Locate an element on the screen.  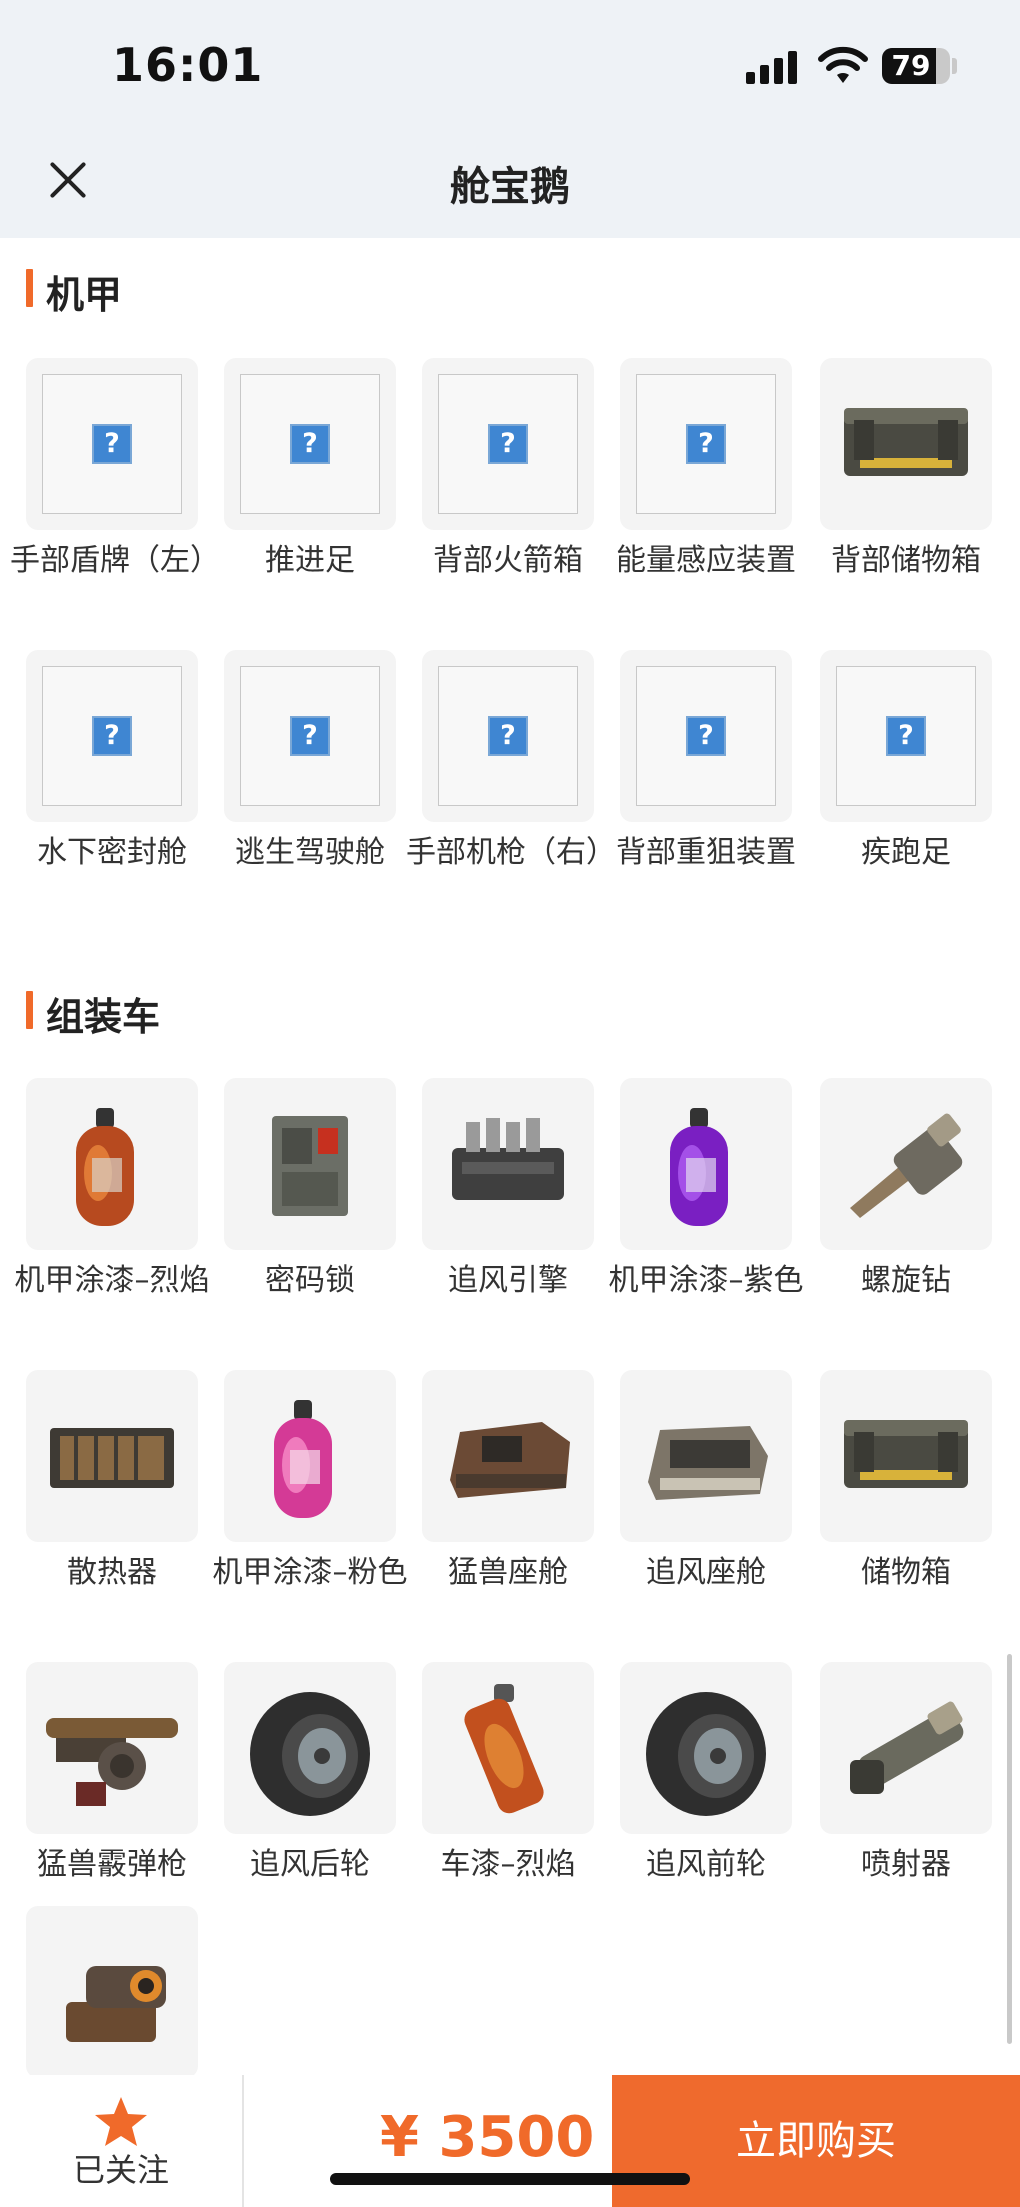
item-name: 猛兽霰弹枪 is located at coordinates (112, 1864).